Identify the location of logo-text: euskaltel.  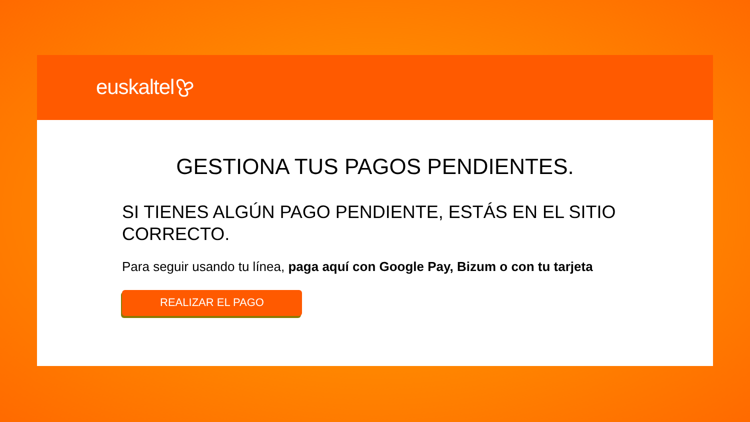
(135, 87).